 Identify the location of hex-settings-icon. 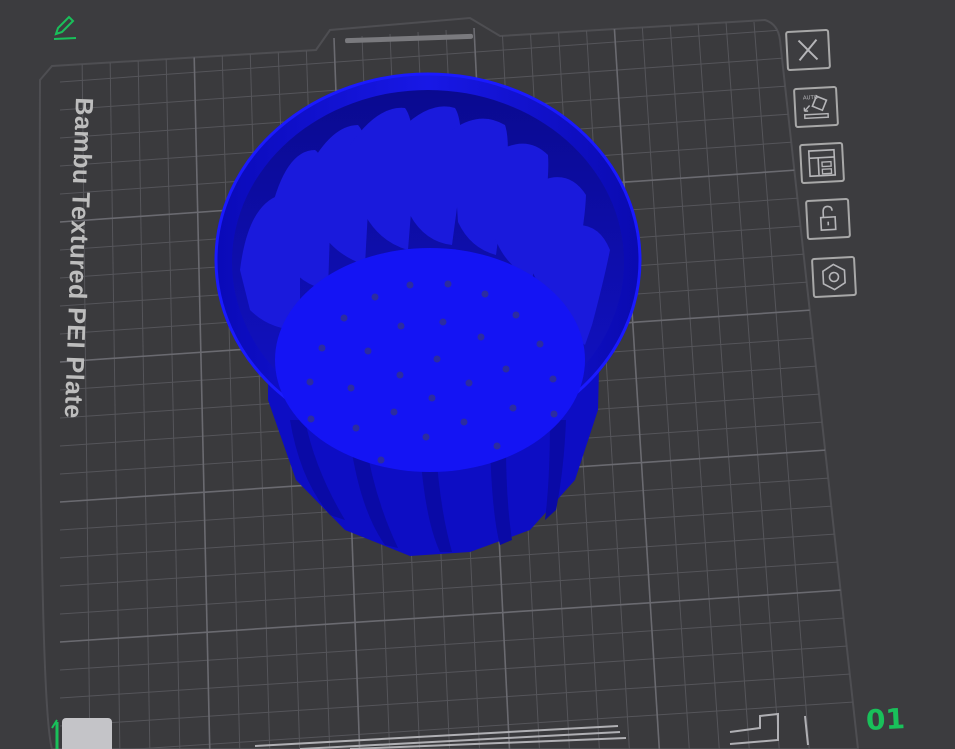
(834, 277).